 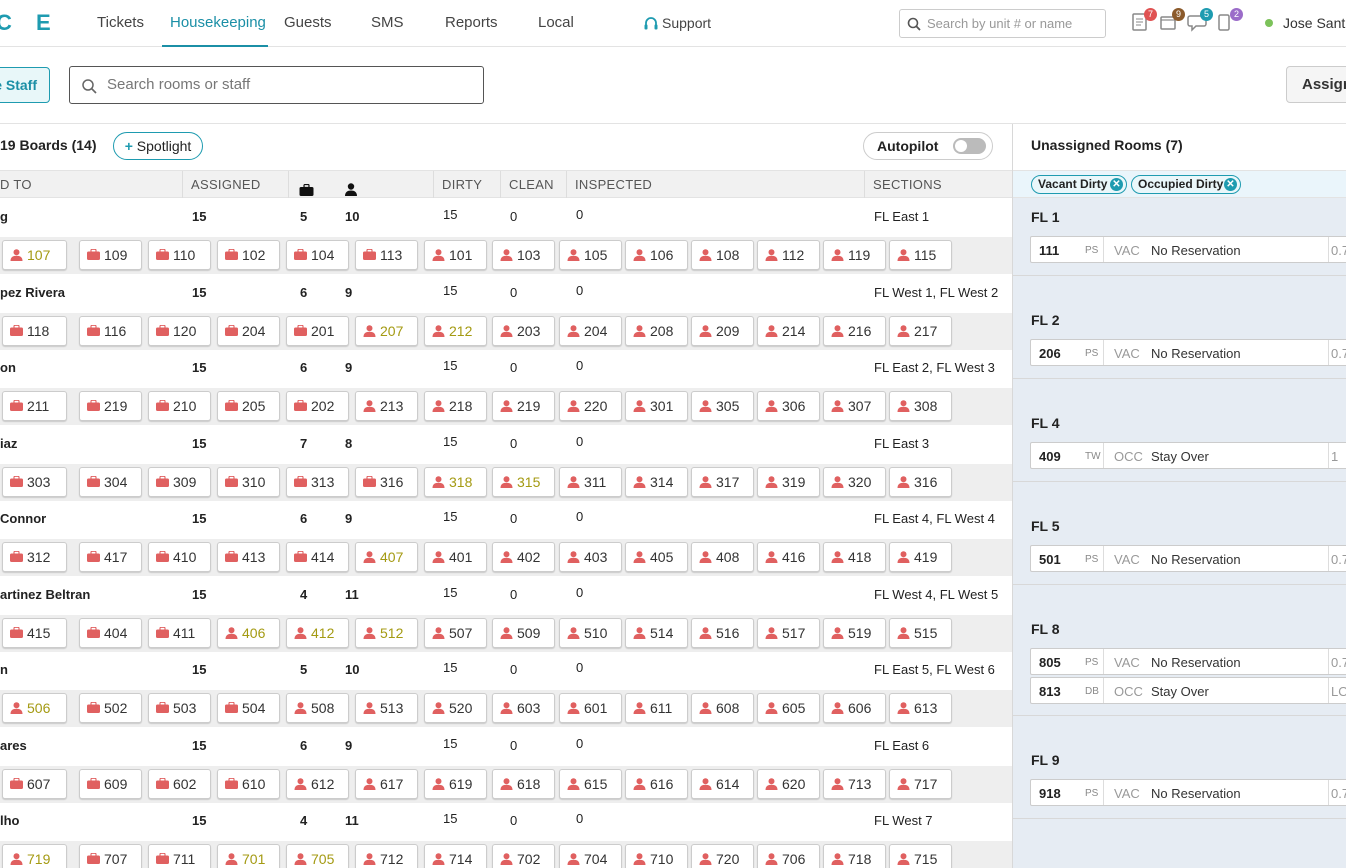 What do you see at coordinates (179, 856) in the screenshot?
I see `room-card: 711` at bounding box center [179, 856].